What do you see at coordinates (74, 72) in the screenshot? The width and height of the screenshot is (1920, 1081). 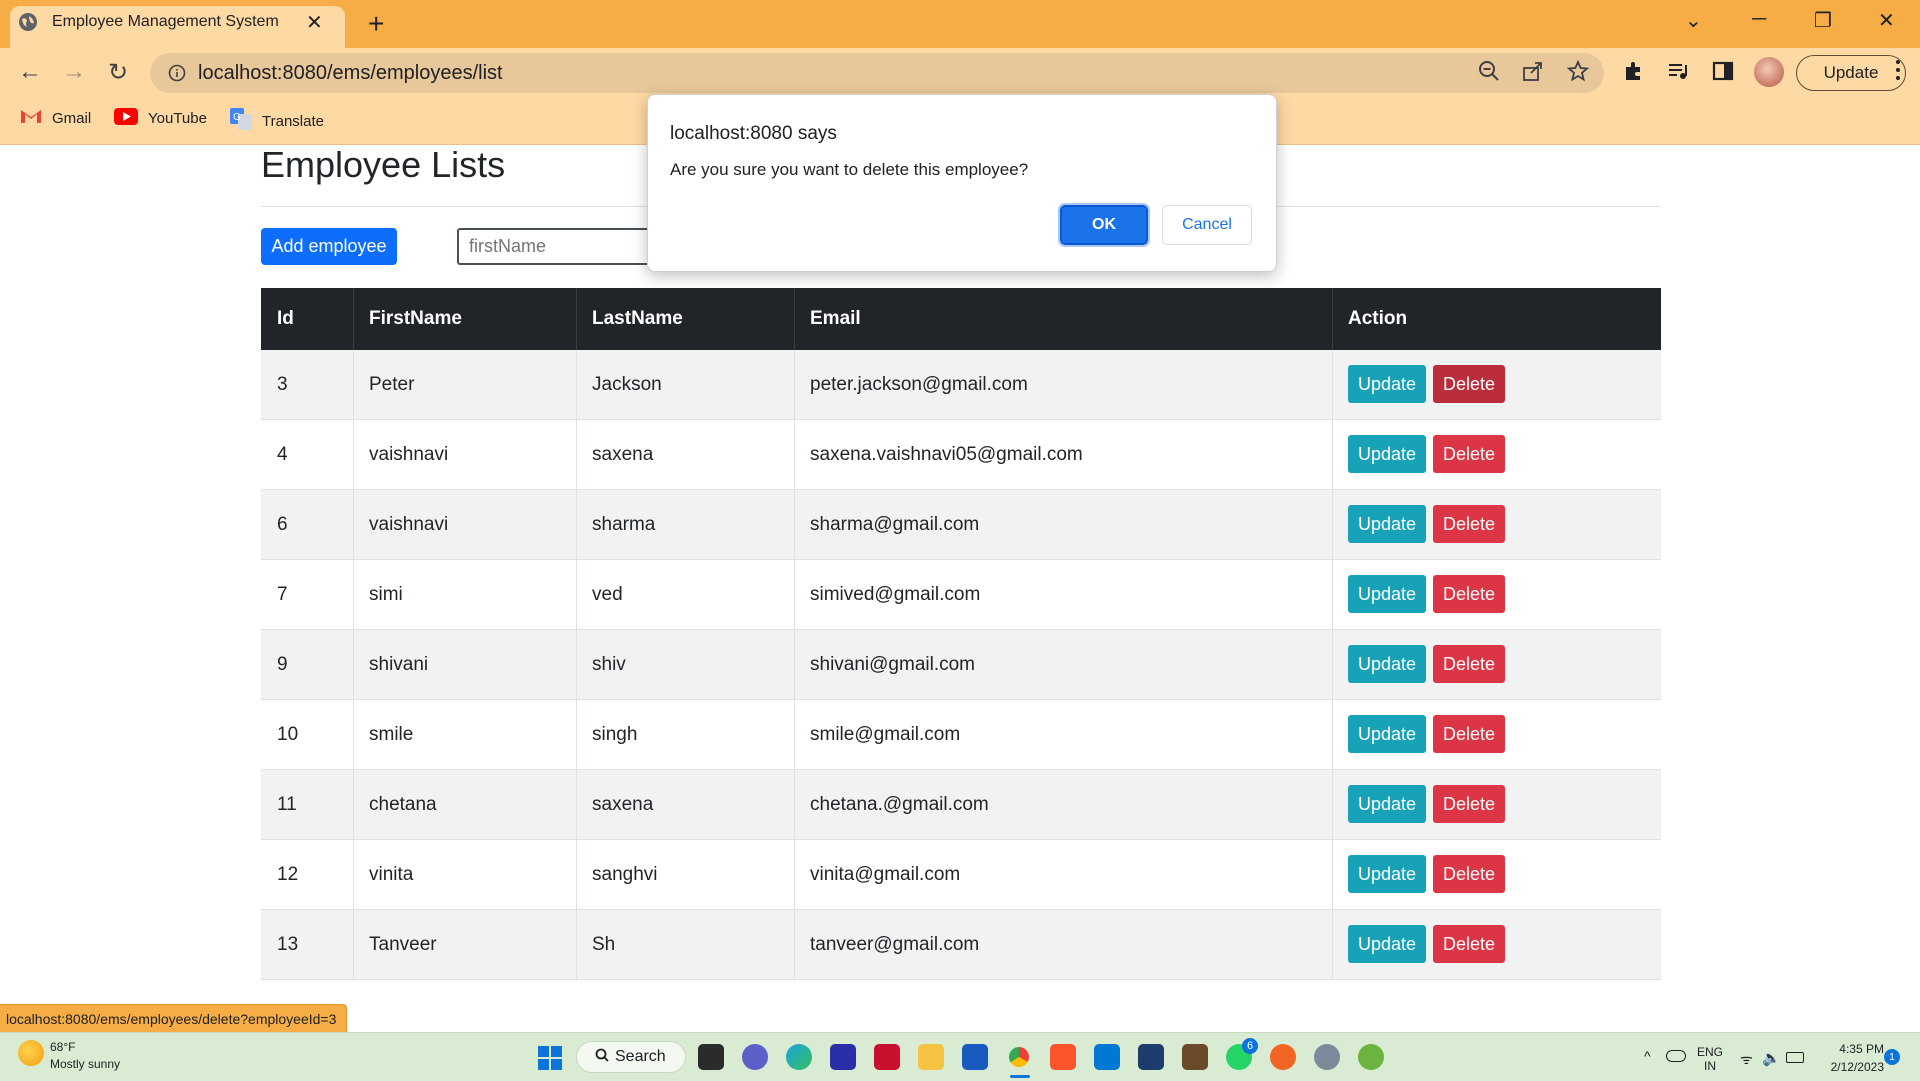 I see `forward-arrow-icon: →` at bounding box center [74, 72].